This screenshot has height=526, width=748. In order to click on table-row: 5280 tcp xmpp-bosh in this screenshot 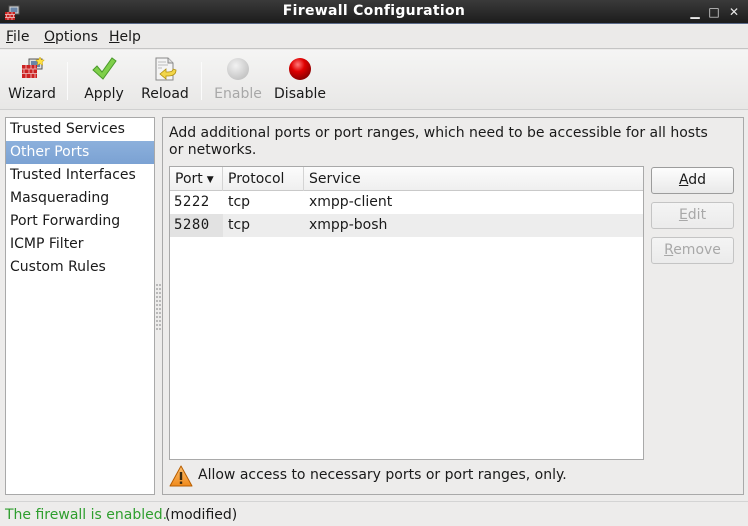, I will do `click(406, 225)`.